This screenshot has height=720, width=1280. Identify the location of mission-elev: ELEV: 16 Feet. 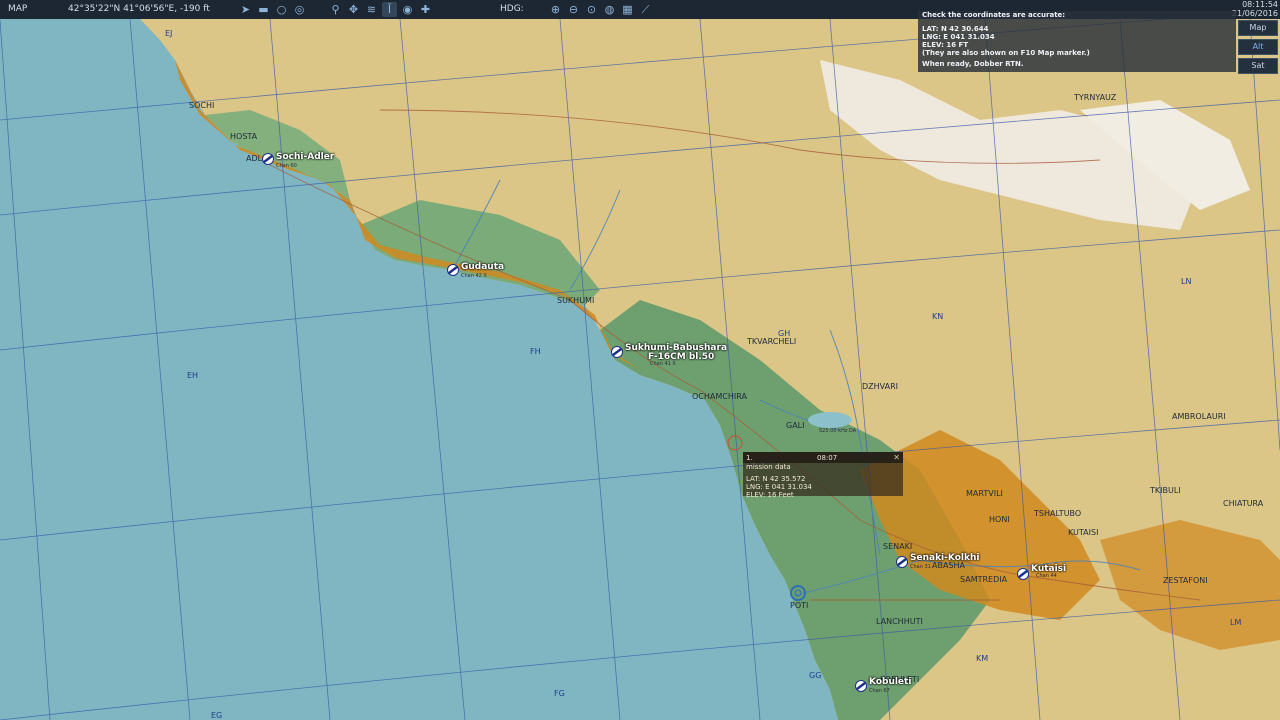
(770, 495).